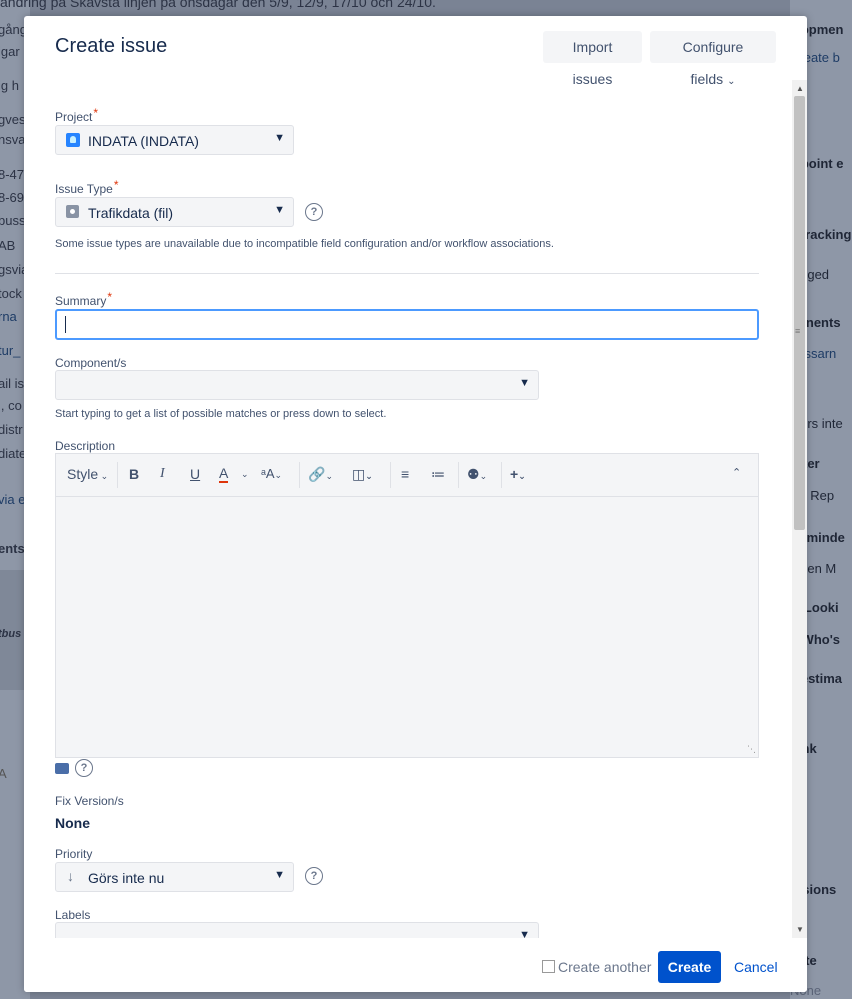  What do you see at coordinates (407, 273) in the screenshot?
I see `form-divider` at bounding box center [407, 273].